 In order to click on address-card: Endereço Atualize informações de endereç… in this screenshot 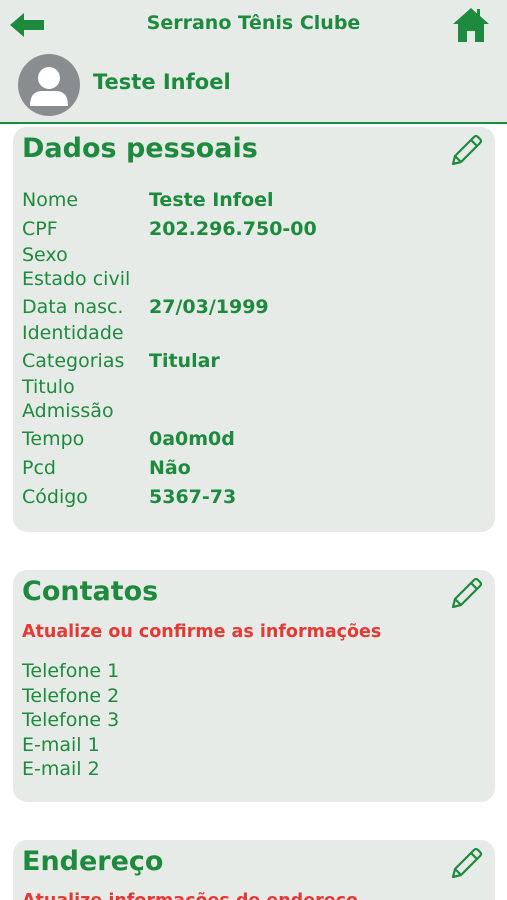, I will do `click(254, 870)`.